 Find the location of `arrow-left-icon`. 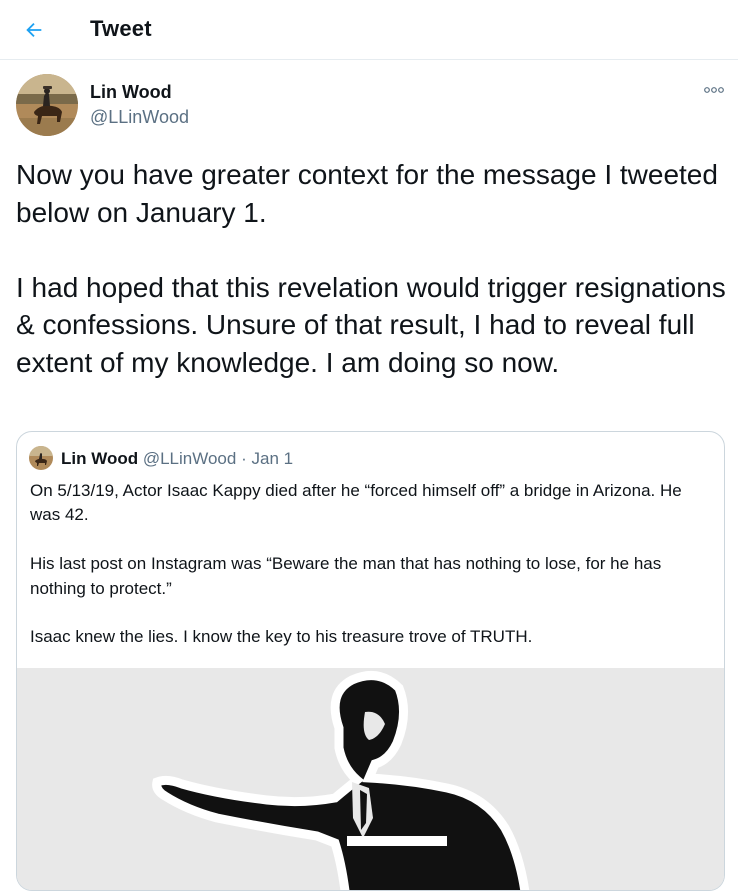

arrow-left-icon is located at coordinates (34, 30).